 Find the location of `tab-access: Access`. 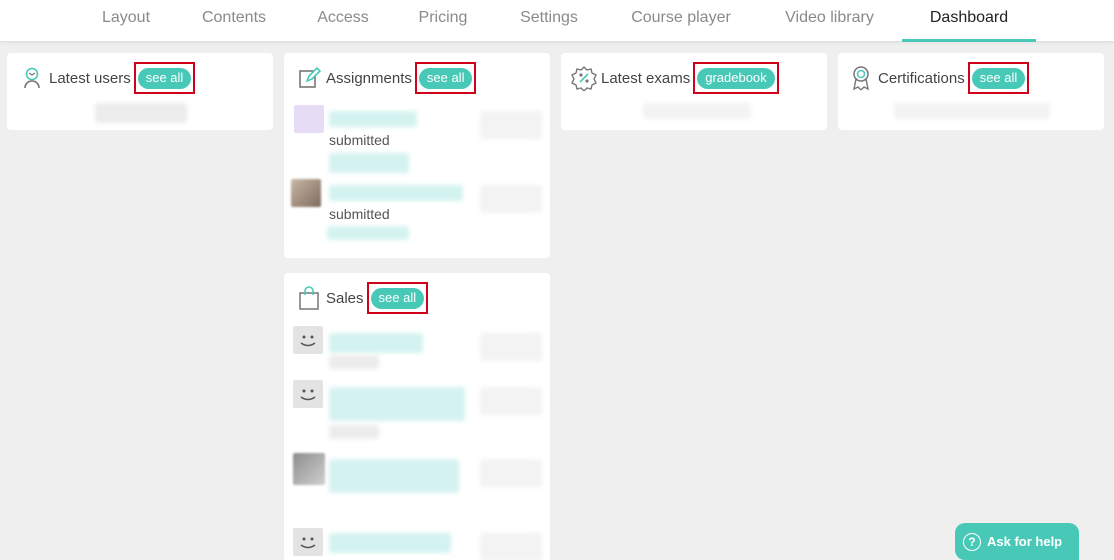

tab-access: Access is located at coordinates (343, 21).